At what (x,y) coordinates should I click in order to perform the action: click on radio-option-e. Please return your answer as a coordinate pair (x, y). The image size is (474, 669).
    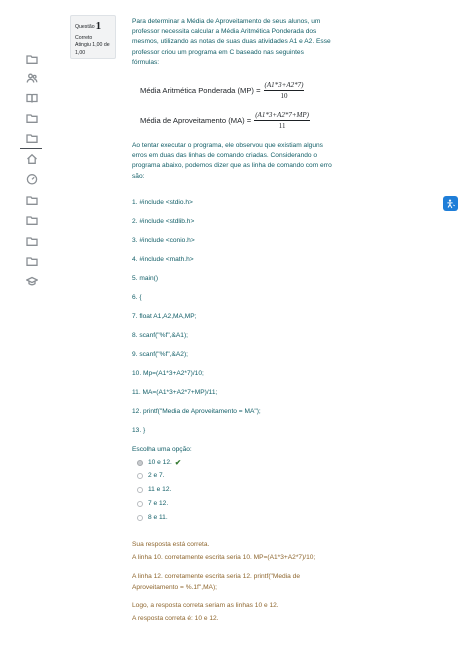
    Looking at the image, I should click on (140, 517).